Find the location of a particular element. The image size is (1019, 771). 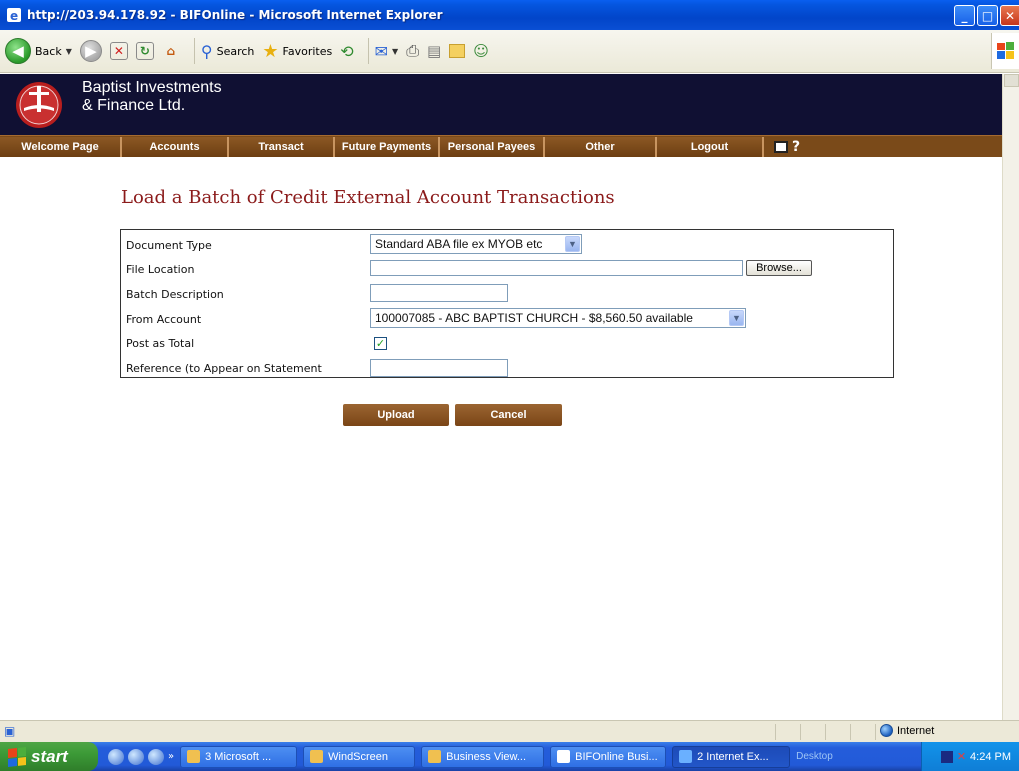

nav-logout: Logout is located at coordinates (710, 146).